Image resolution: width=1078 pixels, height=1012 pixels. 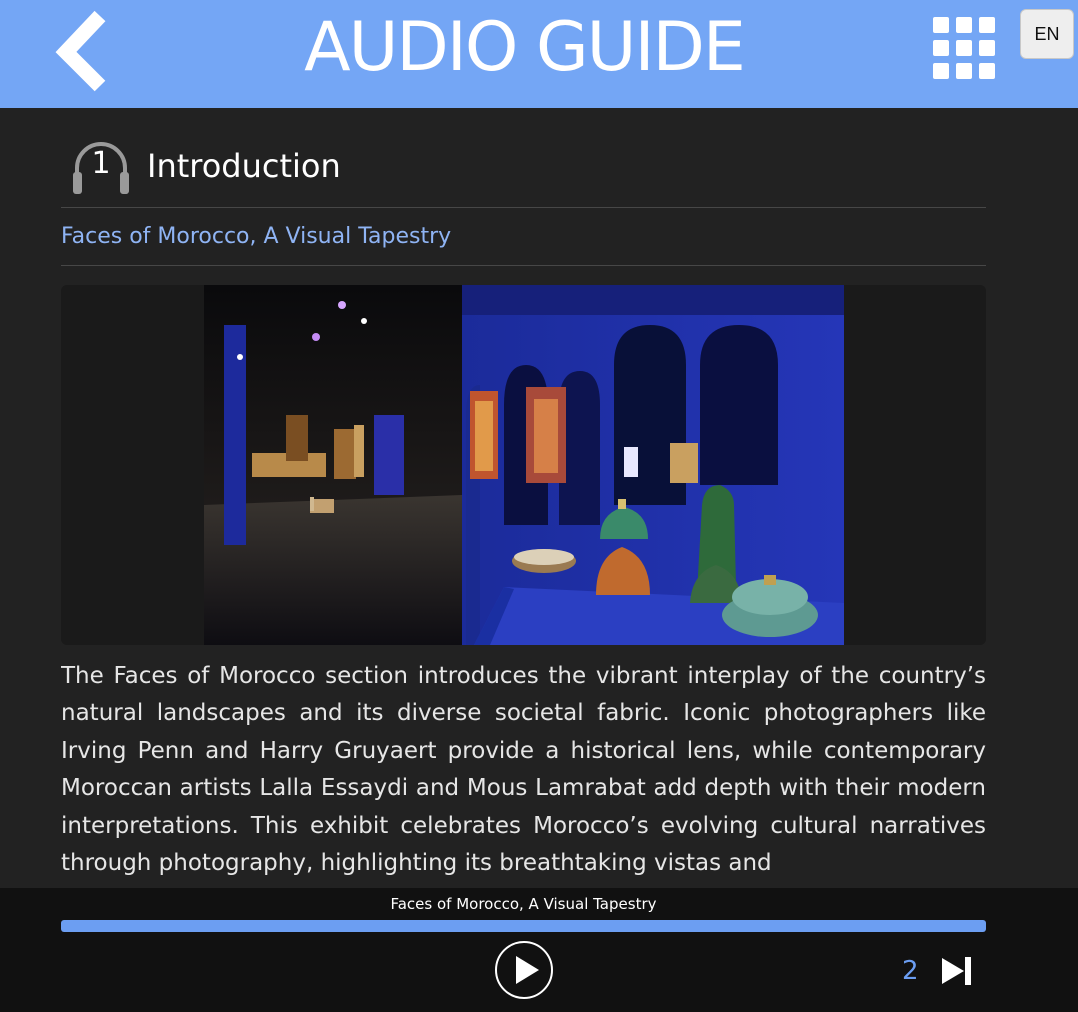 I want to click on progress-fill, so click(x=523, y=926).